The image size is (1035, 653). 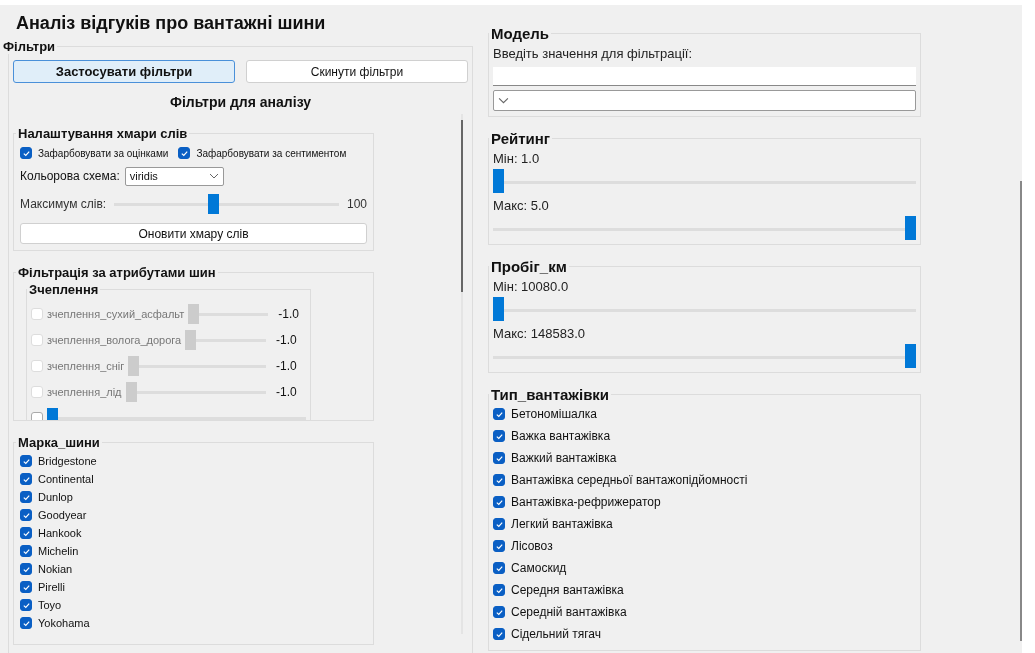 I want to click on checkbox-label: зчеплення_сніг, so click(x=86, y=366).